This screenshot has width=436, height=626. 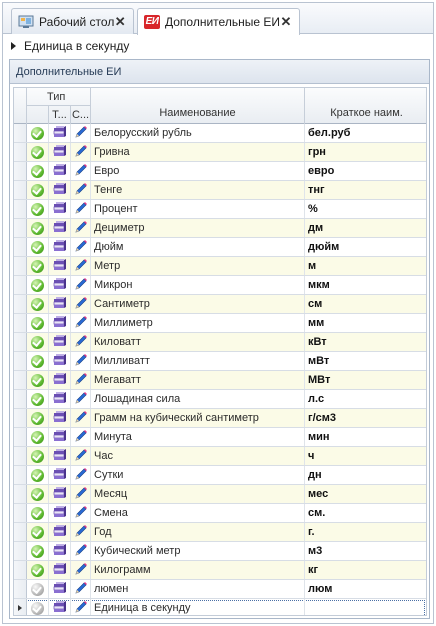 I want to click on table-row: Дюйм дюйм, so click(x=220, y=247).